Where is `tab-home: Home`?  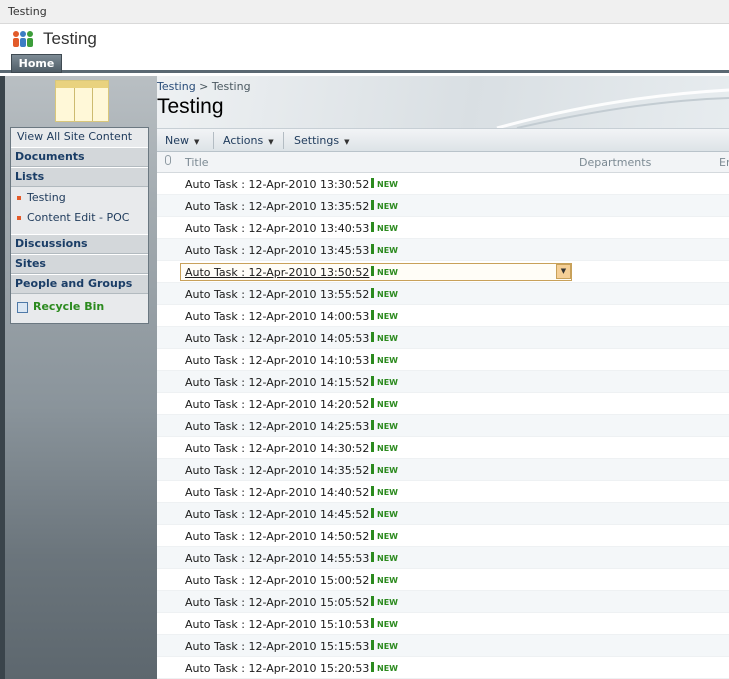 tab-home: Home is located at coordinates (36, 63).